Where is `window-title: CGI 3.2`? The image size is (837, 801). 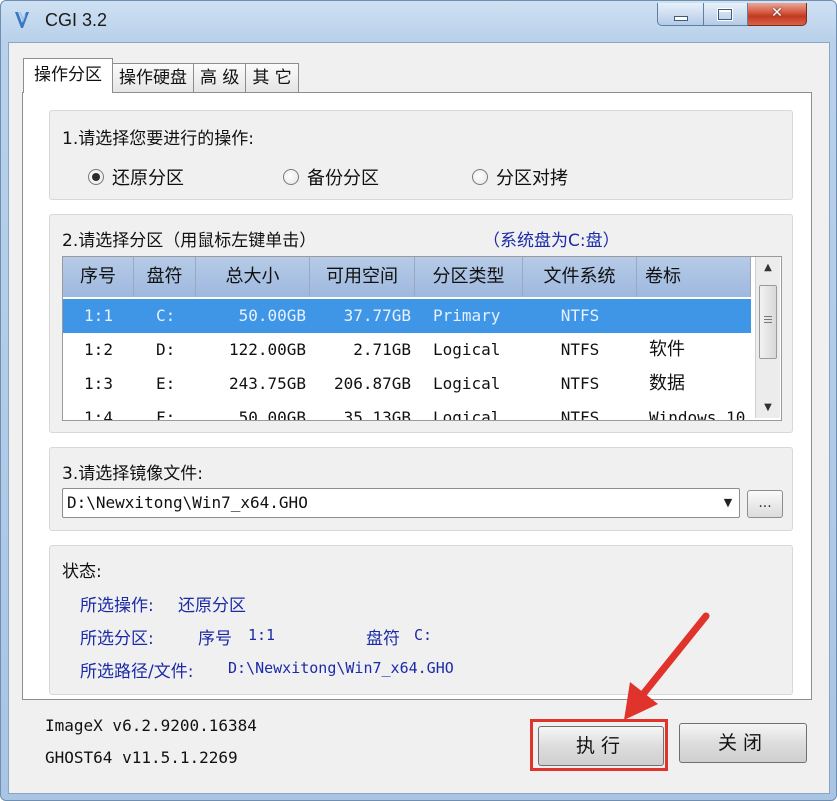
window-title: CGI 3.2 is located at coordinates (76, 20).